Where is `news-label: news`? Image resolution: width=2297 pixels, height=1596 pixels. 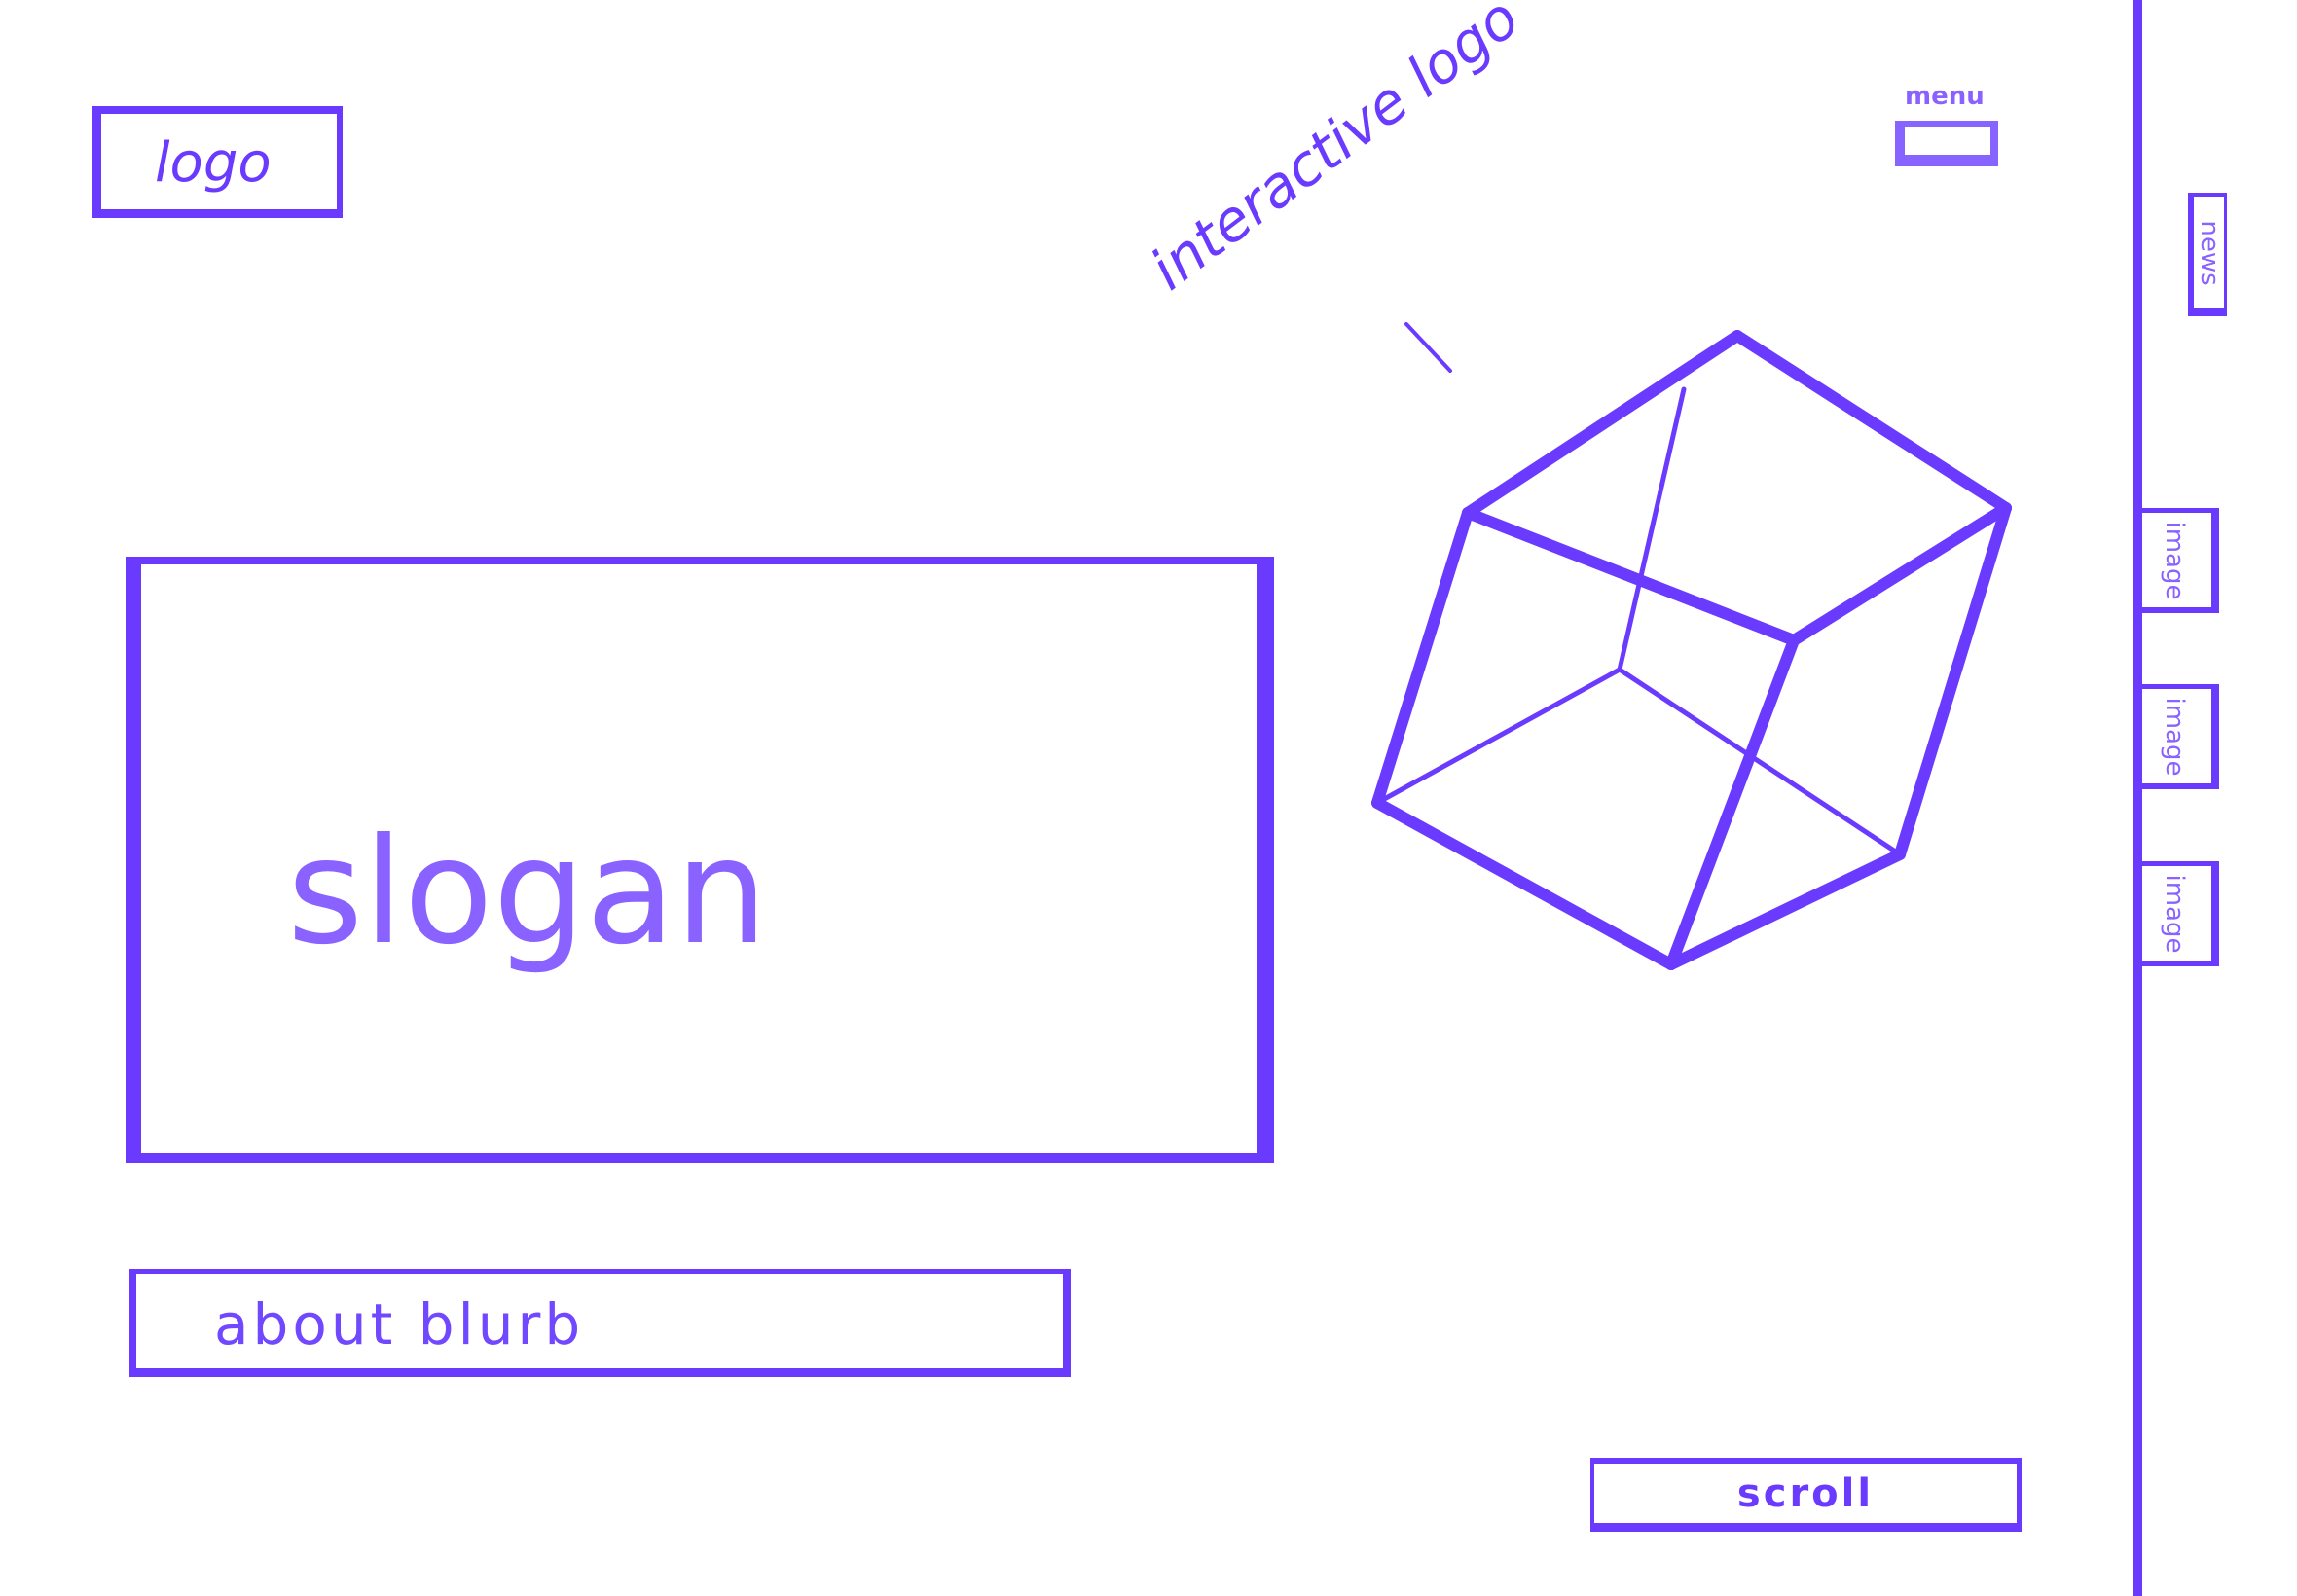 news-label: news is located at coordinates (2209, 252).